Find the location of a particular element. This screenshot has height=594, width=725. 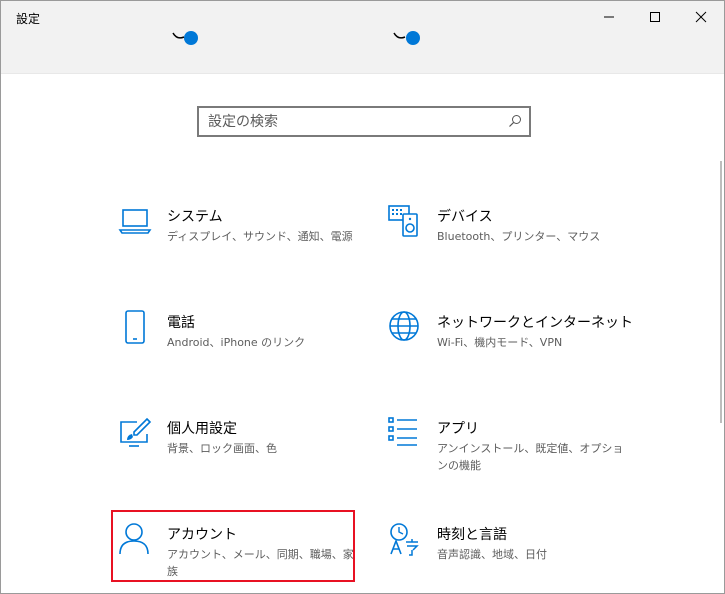

tile-description: Wi-Fi、機内モード、VPN is located at coordinates (500, 342).